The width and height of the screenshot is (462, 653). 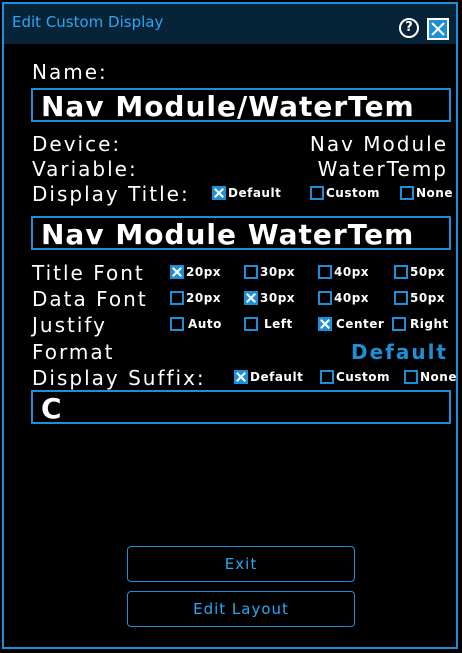 I want to click on data-font-20px-checkbox, so click(x=177, y=298).